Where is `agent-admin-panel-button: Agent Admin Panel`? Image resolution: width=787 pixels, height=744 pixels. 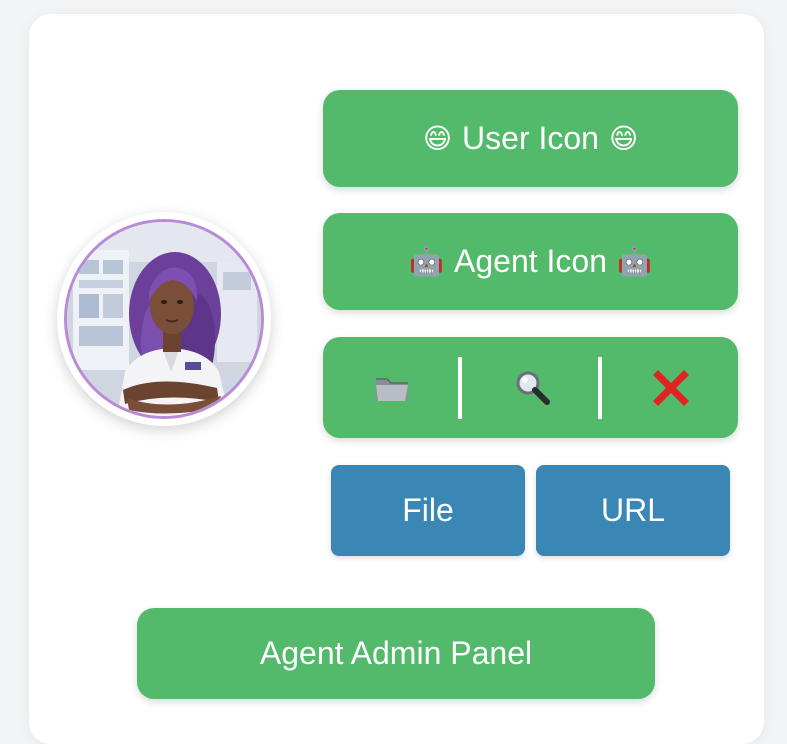 agent-admin-panel-button: Agent Admin Panel is located at coordinates (396, 653).